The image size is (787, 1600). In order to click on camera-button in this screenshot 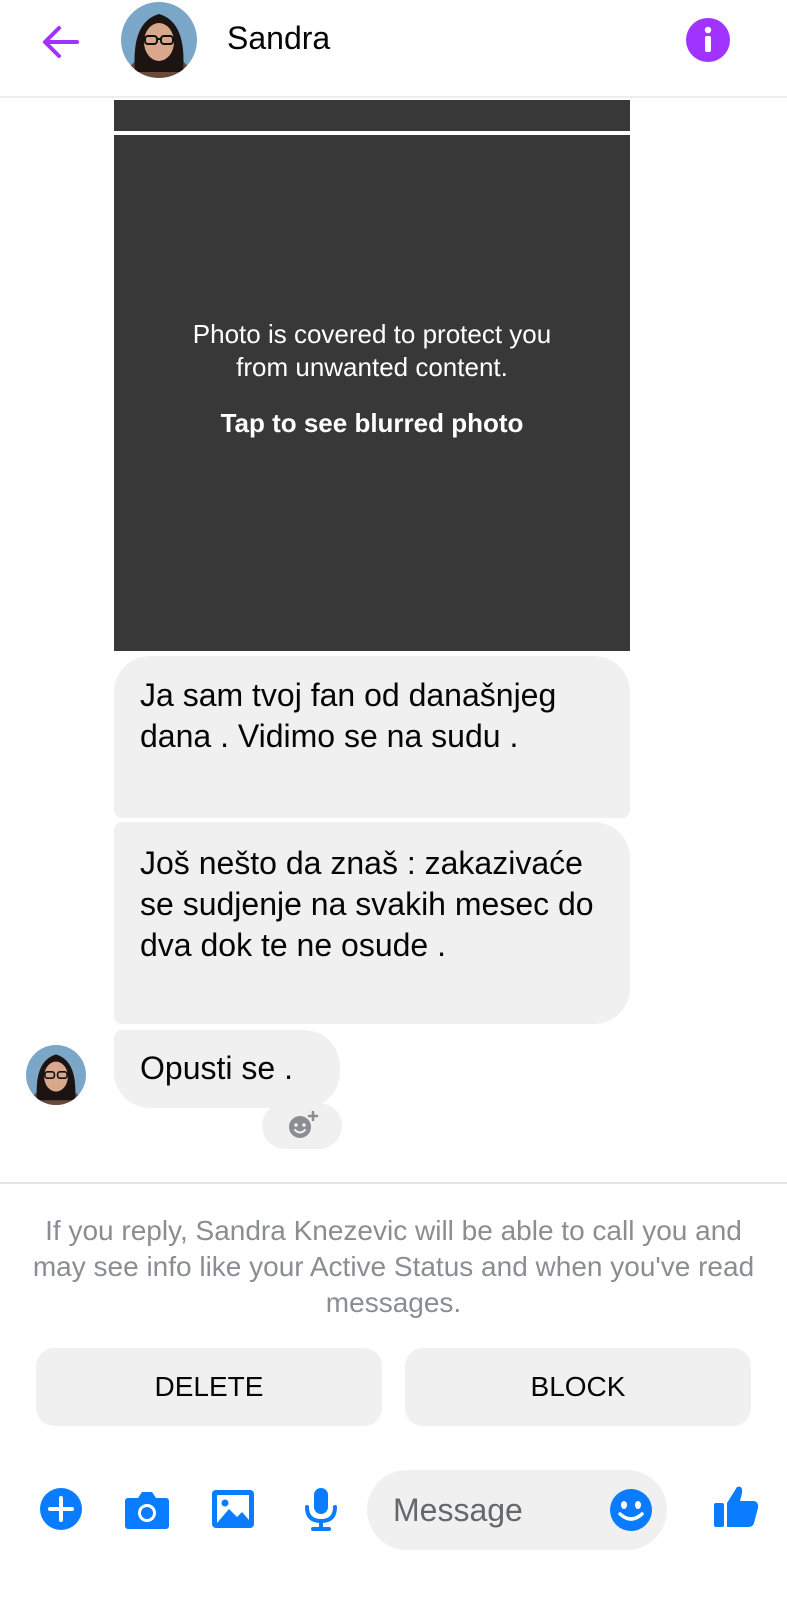, I will do `click(147, 1509)`.